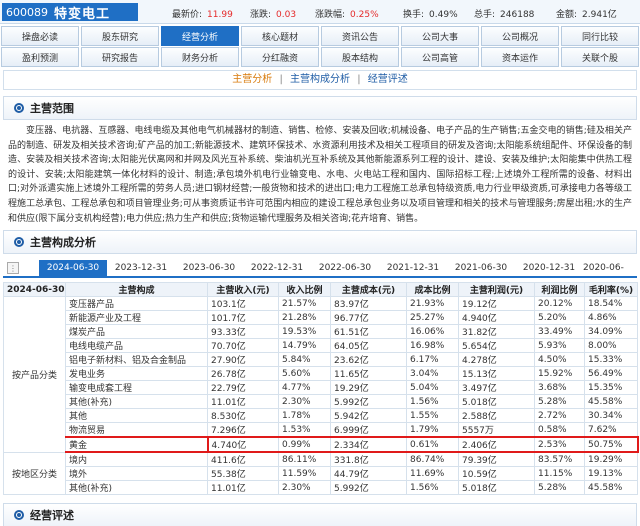 The image size is (640, 526). I want to click on period-tab: 2022-12-31, so click(277, 268).